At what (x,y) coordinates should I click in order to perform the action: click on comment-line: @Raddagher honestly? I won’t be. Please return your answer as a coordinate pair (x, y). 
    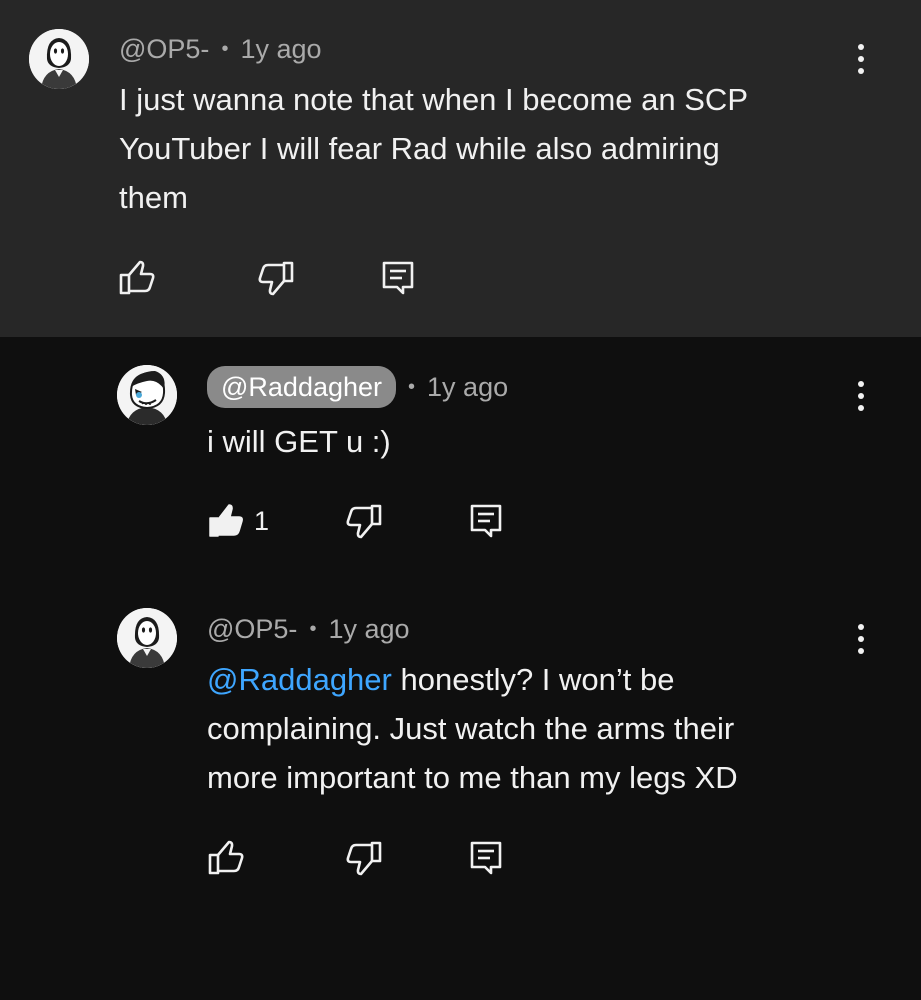
    Looking at the image, I should click on (472, 679).